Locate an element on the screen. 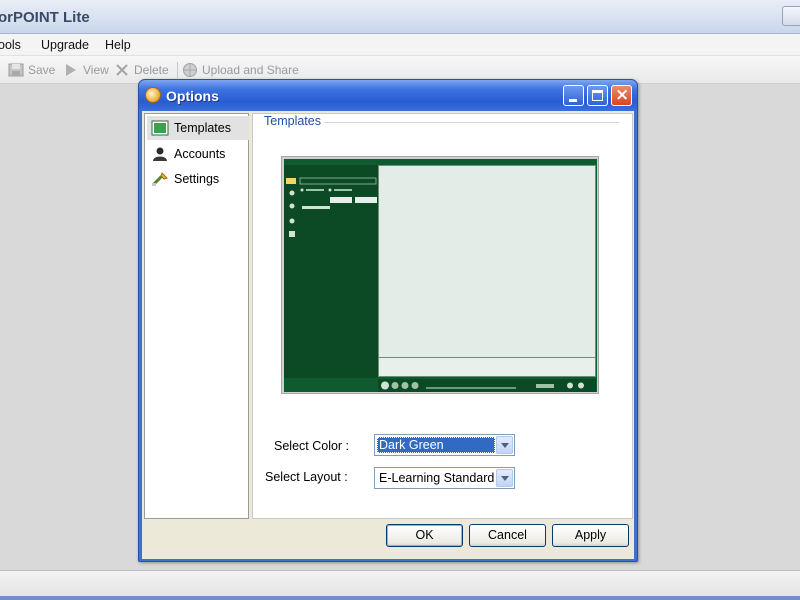  ok-button: OK is located at coordinates (424, 535).